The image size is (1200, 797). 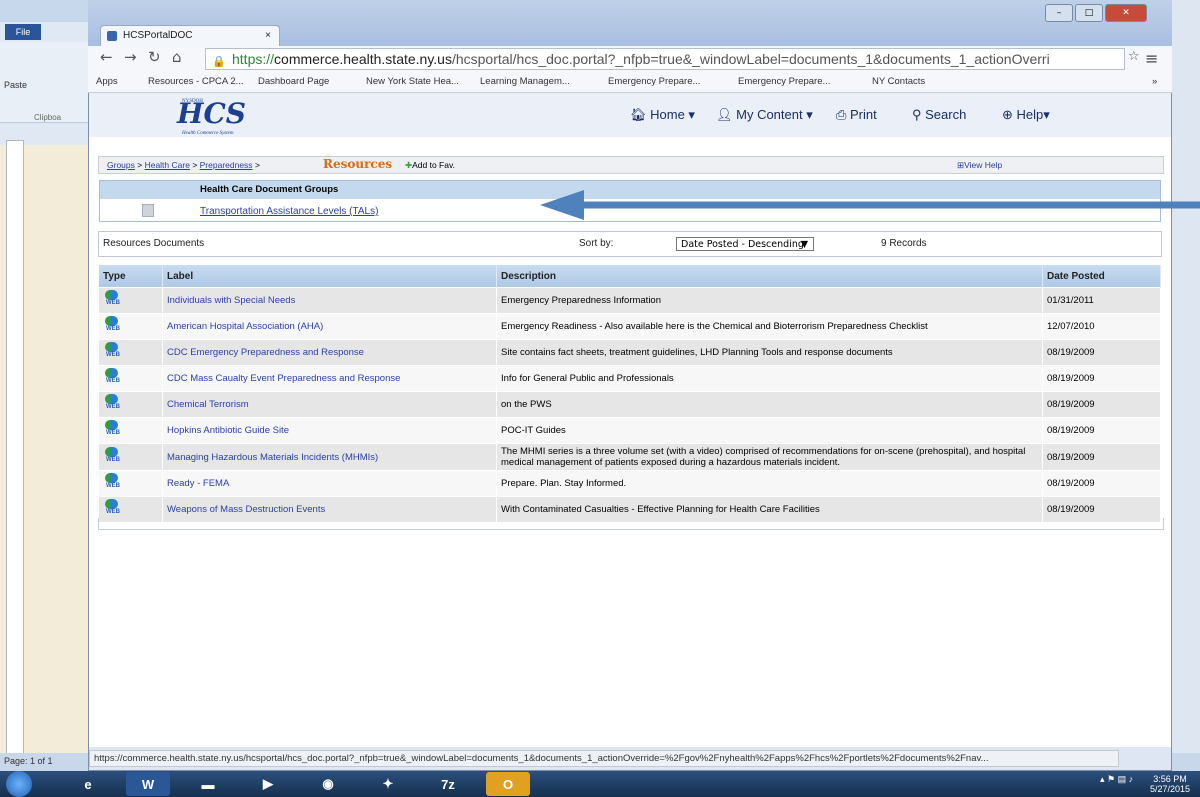 I want to click on clock-date: 5/27/2015, so click(x=1170, y=789).